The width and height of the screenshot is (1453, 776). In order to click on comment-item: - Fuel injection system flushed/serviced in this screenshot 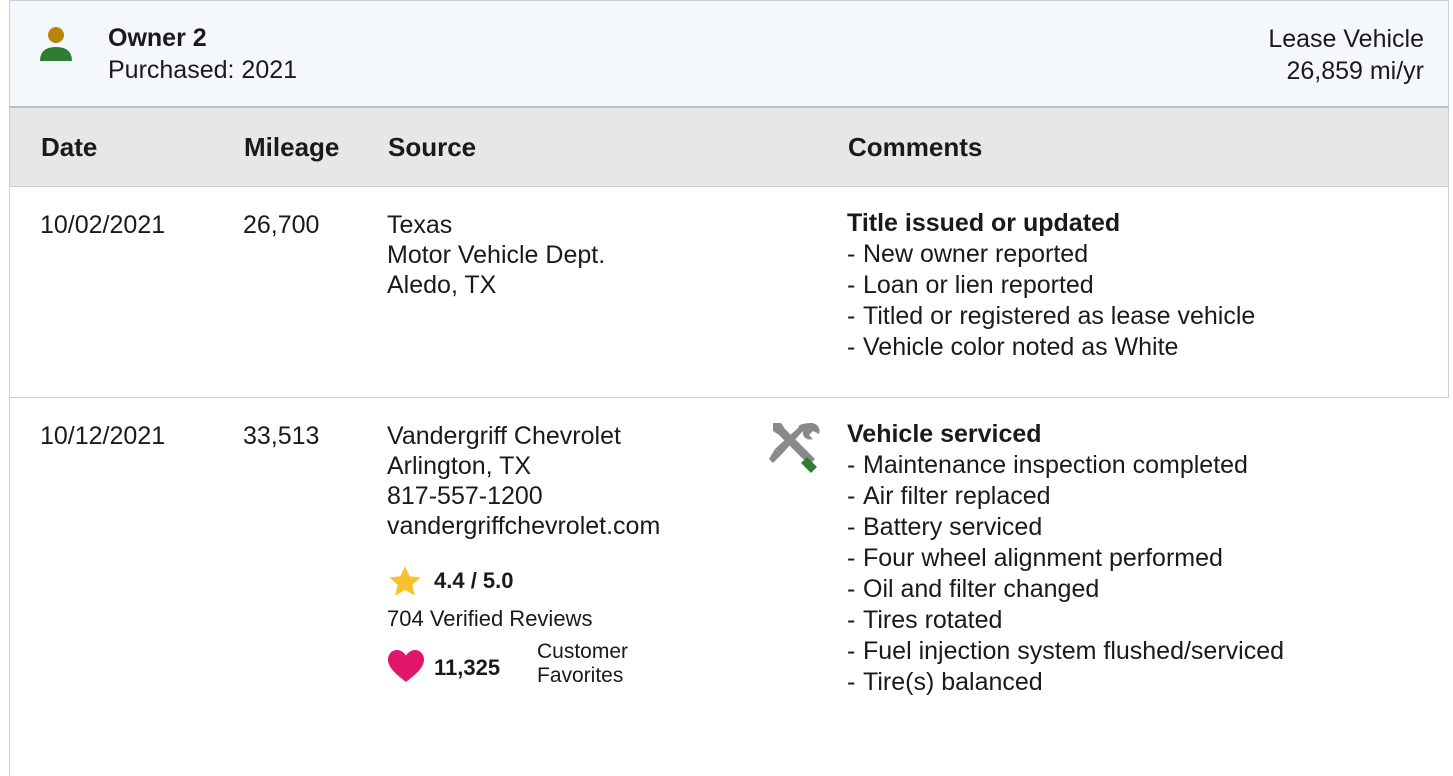, I will do `click(1066, 651)`.